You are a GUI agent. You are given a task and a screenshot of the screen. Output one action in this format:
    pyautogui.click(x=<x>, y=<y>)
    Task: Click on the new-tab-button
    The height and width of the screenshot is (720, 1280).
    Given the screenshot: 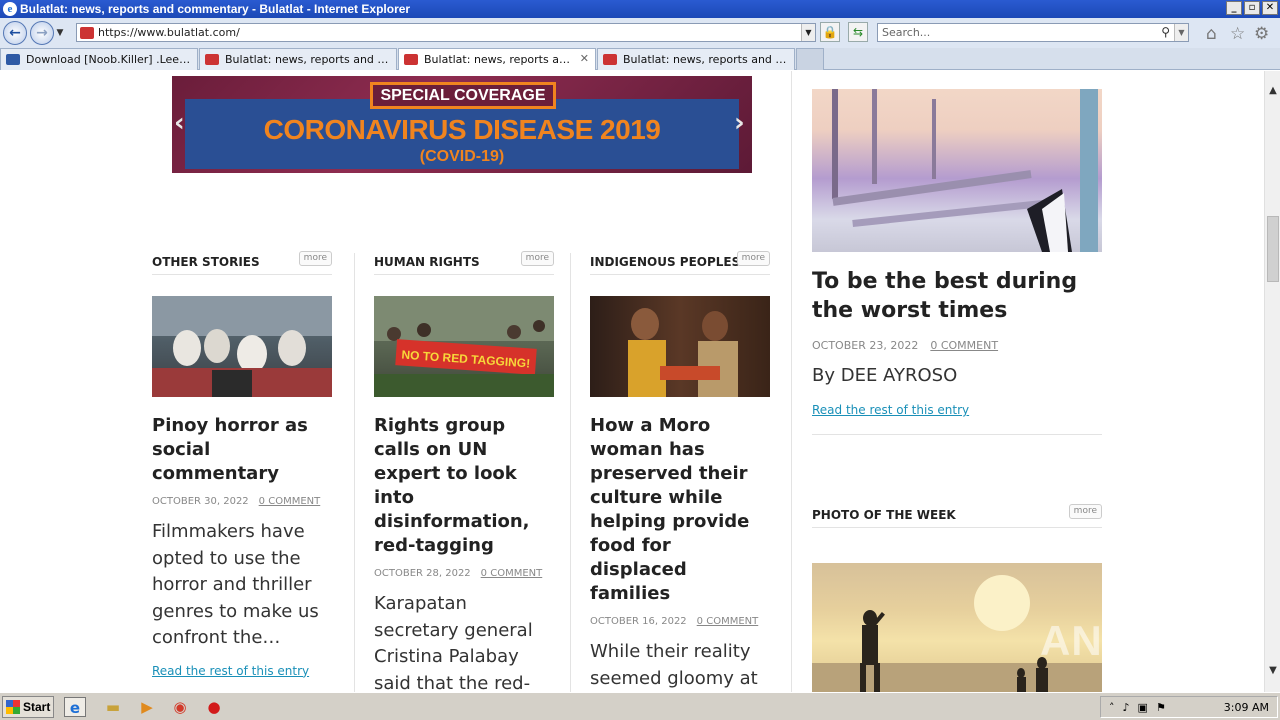 What is the action you would take?
    pyautogui.click(x=810, y=59)
    